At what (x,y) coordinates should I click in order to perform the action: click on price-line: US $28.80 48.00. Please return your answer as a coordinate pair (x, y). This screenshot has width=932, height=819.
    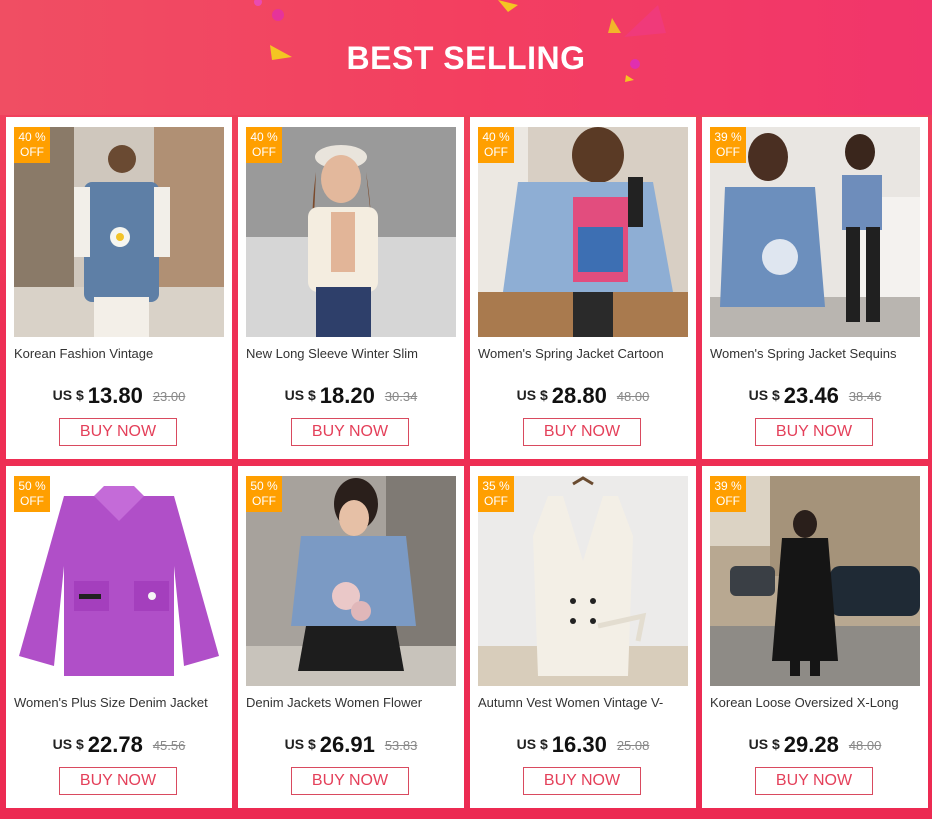
    Looking at the image, I should click on (583, 396).